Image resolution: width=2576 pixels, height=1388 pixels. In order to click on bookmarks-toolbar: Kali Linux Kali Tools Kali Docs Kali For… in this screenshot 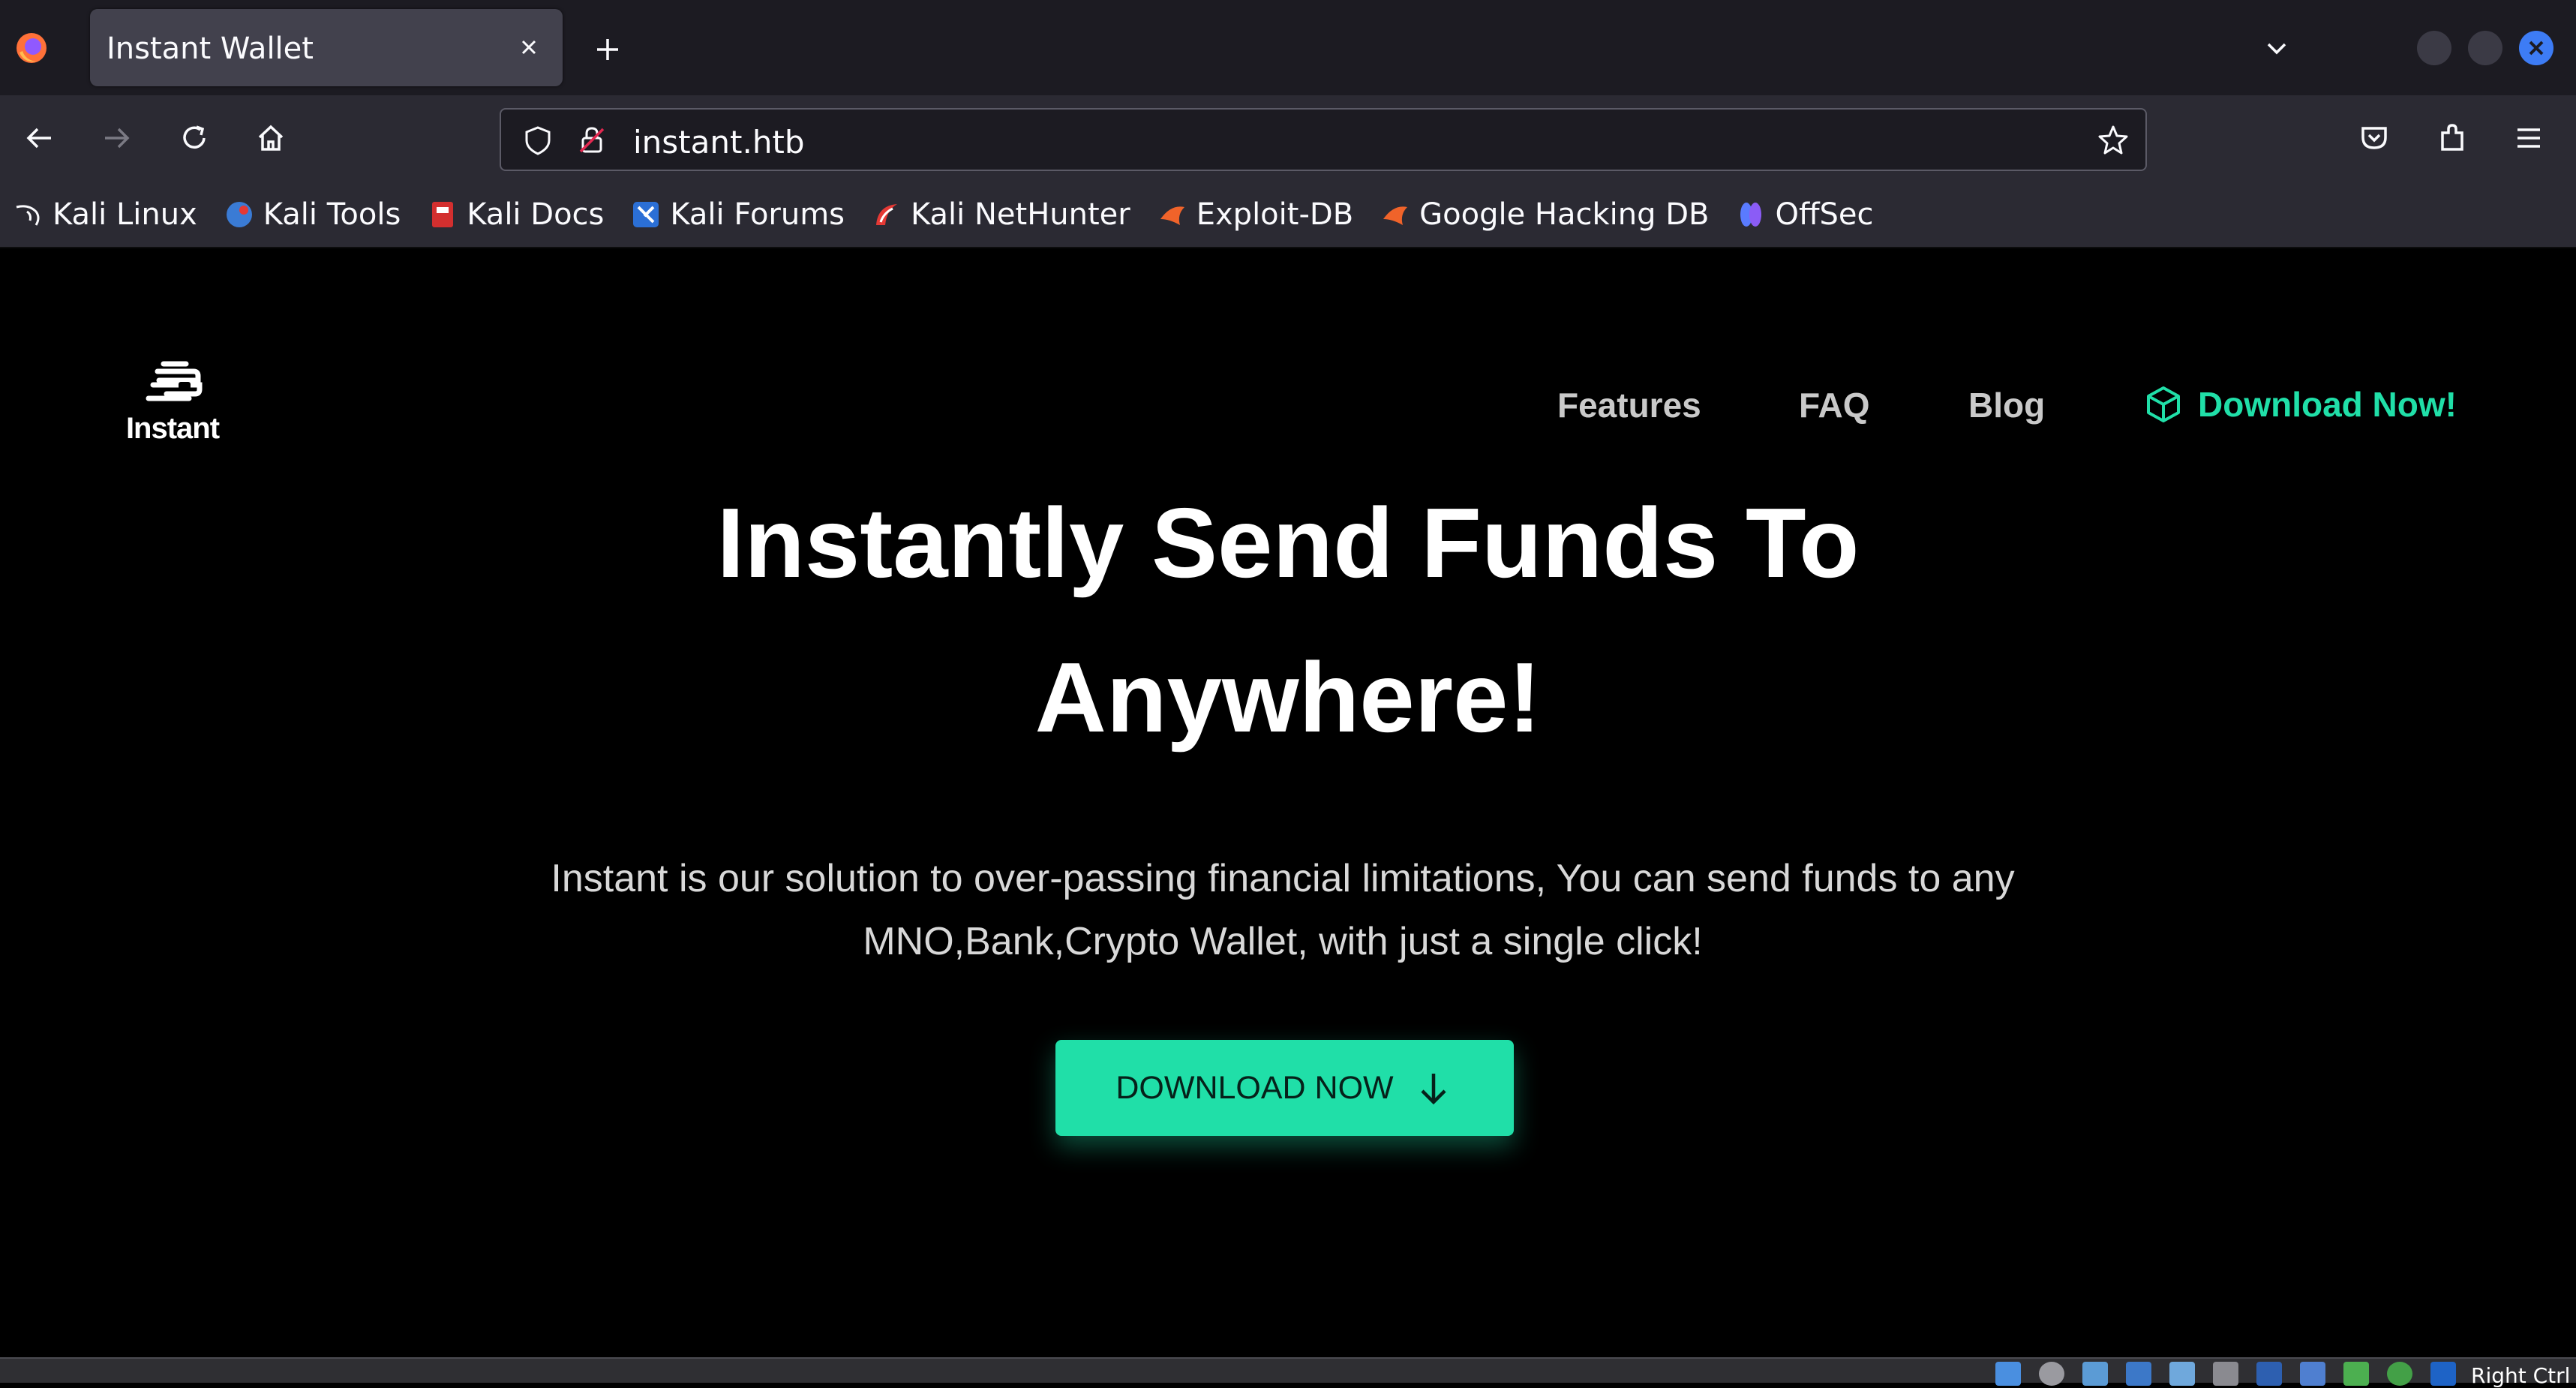, I will do `click(1288, 215)`.